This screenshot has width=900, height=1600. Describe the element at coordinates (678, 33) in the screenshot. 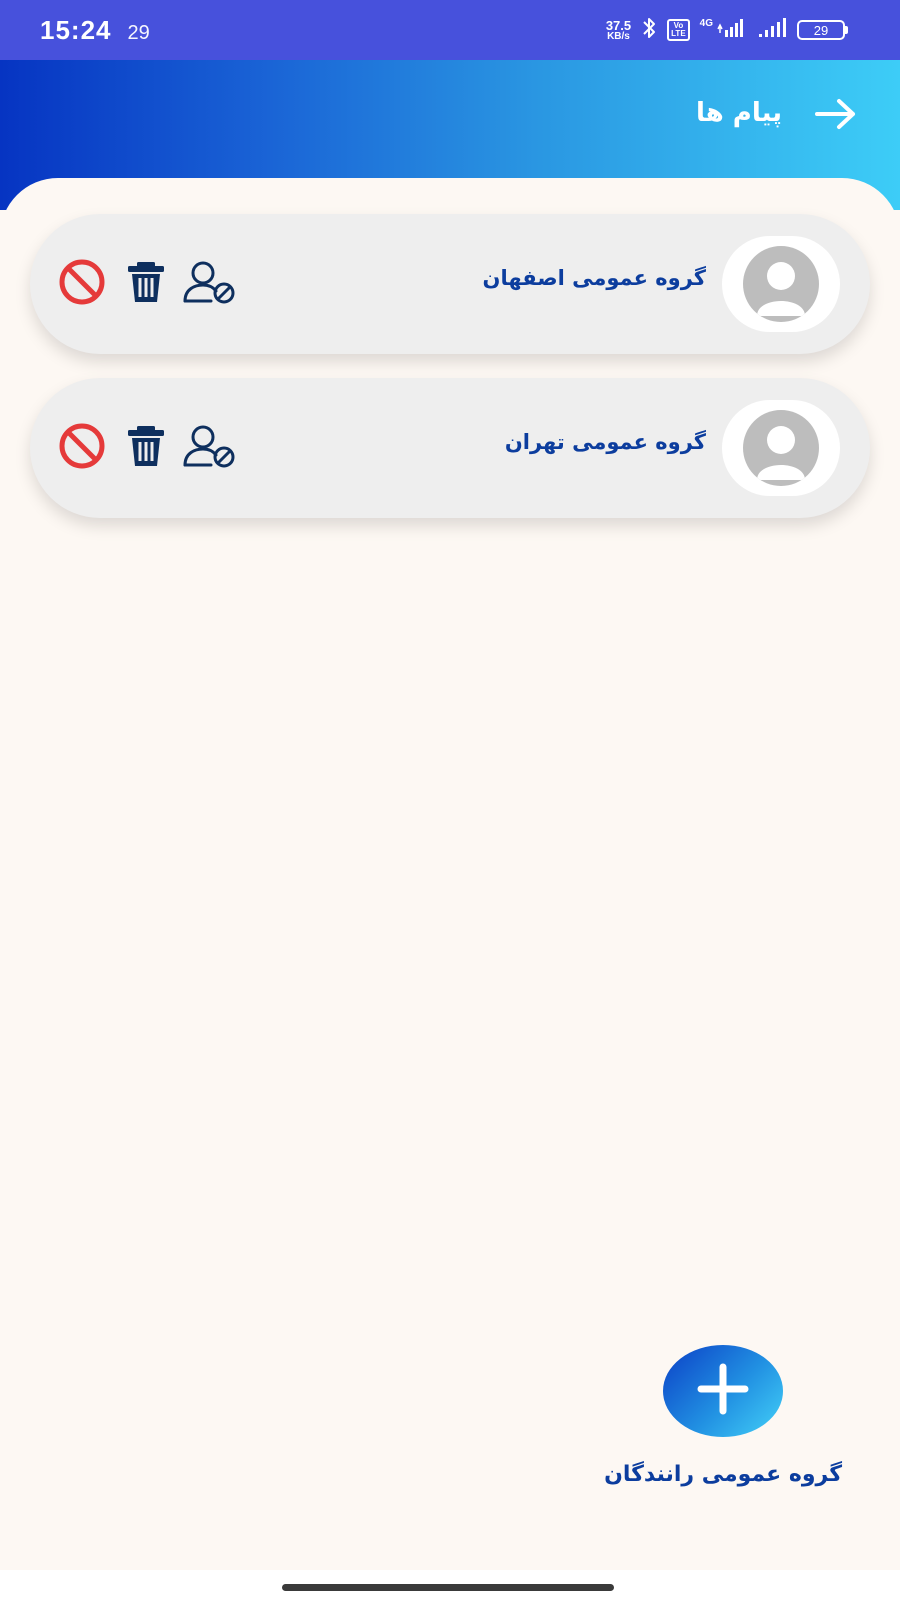

I see `volte-line-2: LTE` at that location.